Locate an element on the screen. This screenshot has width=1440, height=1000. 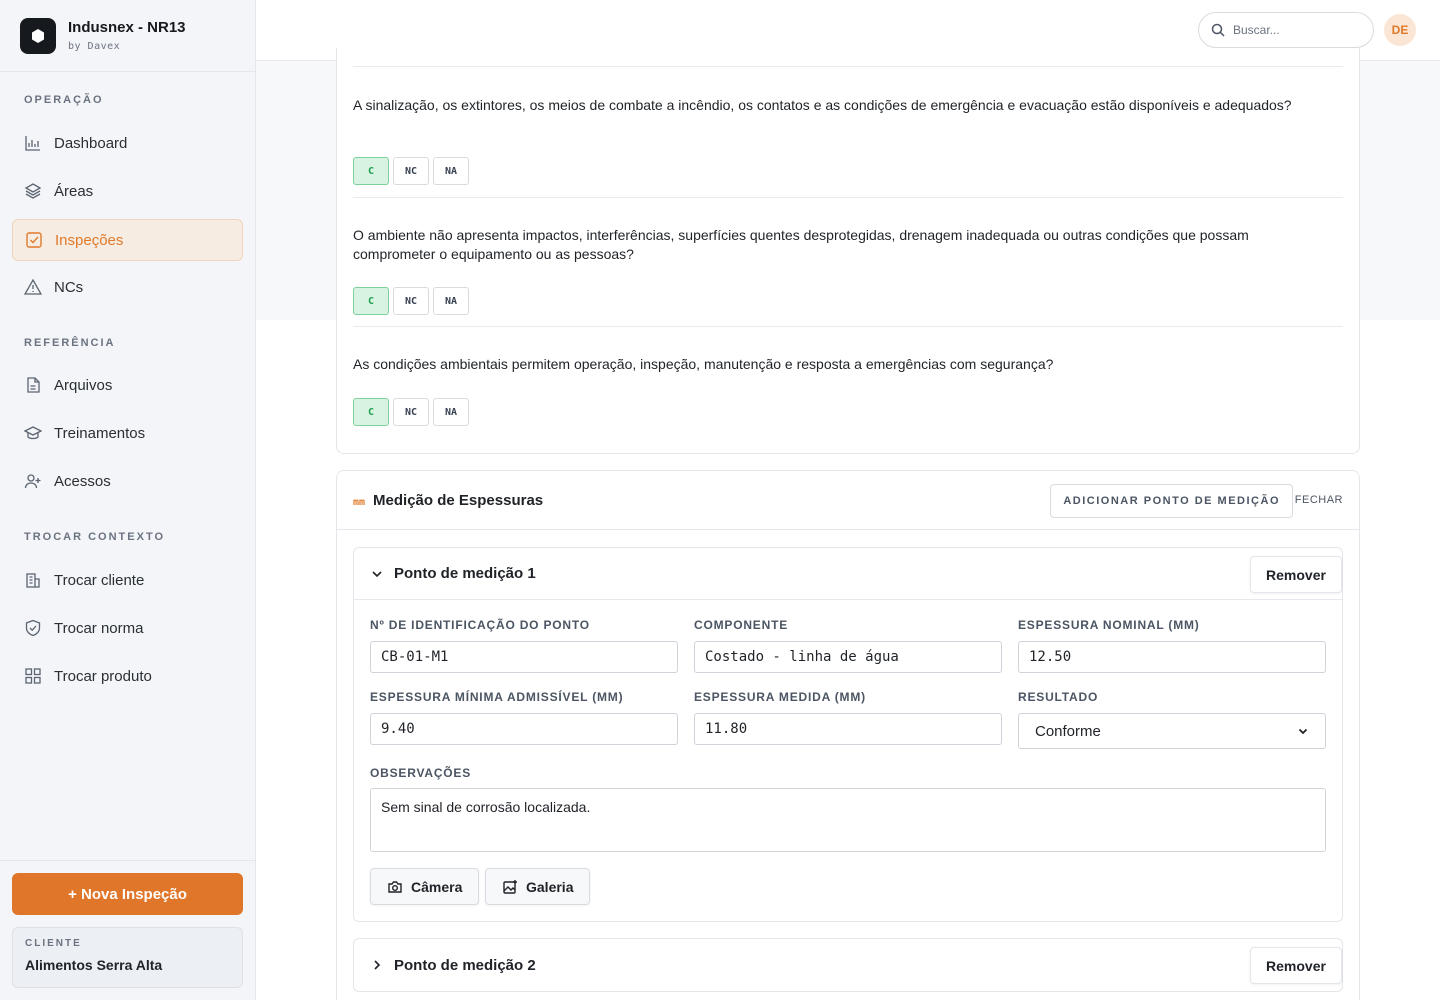
sidebar-item-inspecoes: Inspeções is located at coordinates (127, 240).